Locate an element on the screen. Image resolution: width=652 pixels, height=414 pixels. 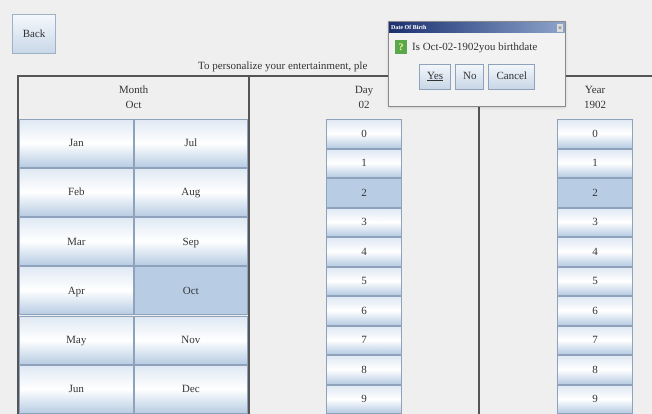
month-button: Dec is located at coordinates (191, 389).